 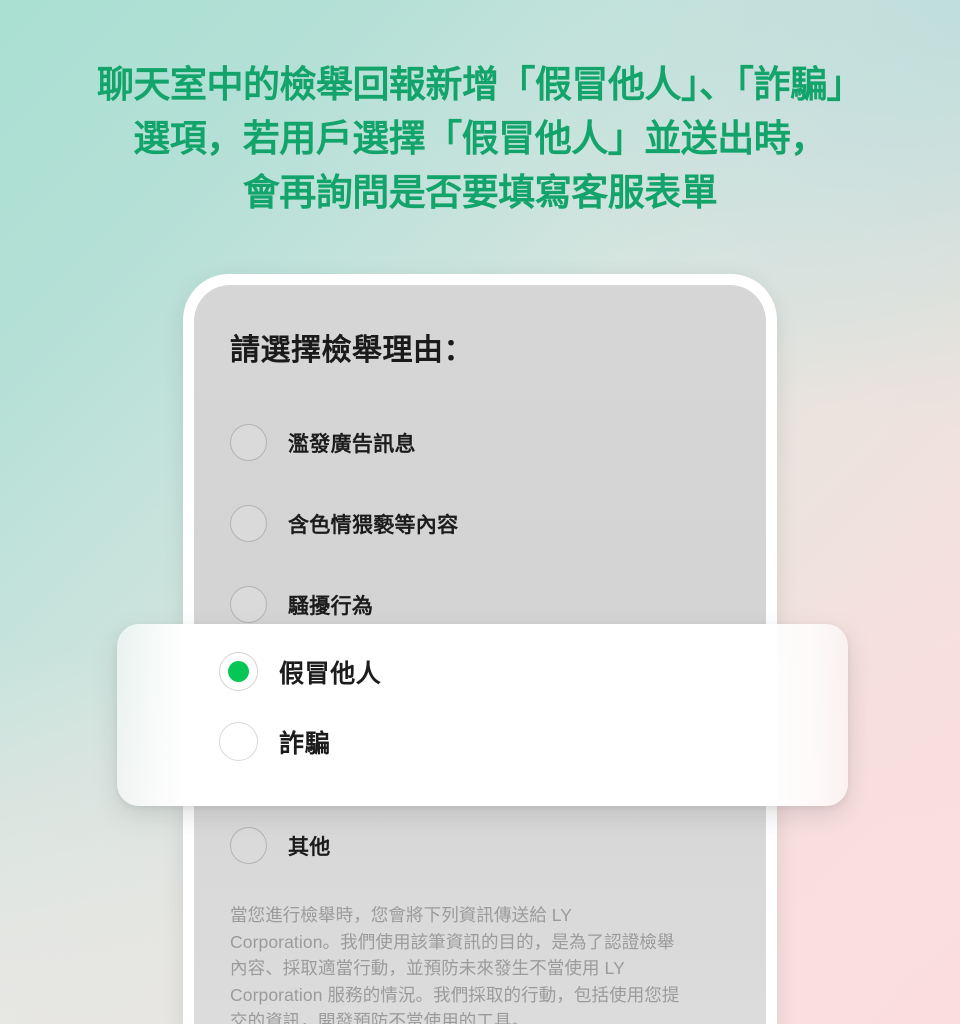 What do you see at coordinates (352, 444) in the screenshot?
I see `radio-option-label: 濫發廣告訊息` at bounding box center [352, 444].